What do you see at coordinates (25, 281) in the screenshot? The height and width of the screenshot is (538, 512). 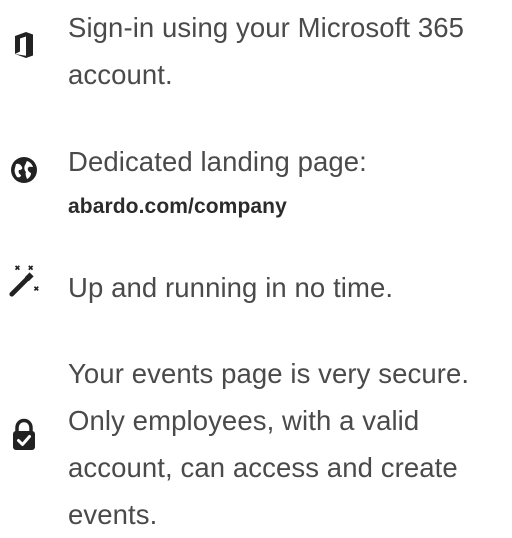 I see `magic-wand-icon` at bounding box center [25, 281].